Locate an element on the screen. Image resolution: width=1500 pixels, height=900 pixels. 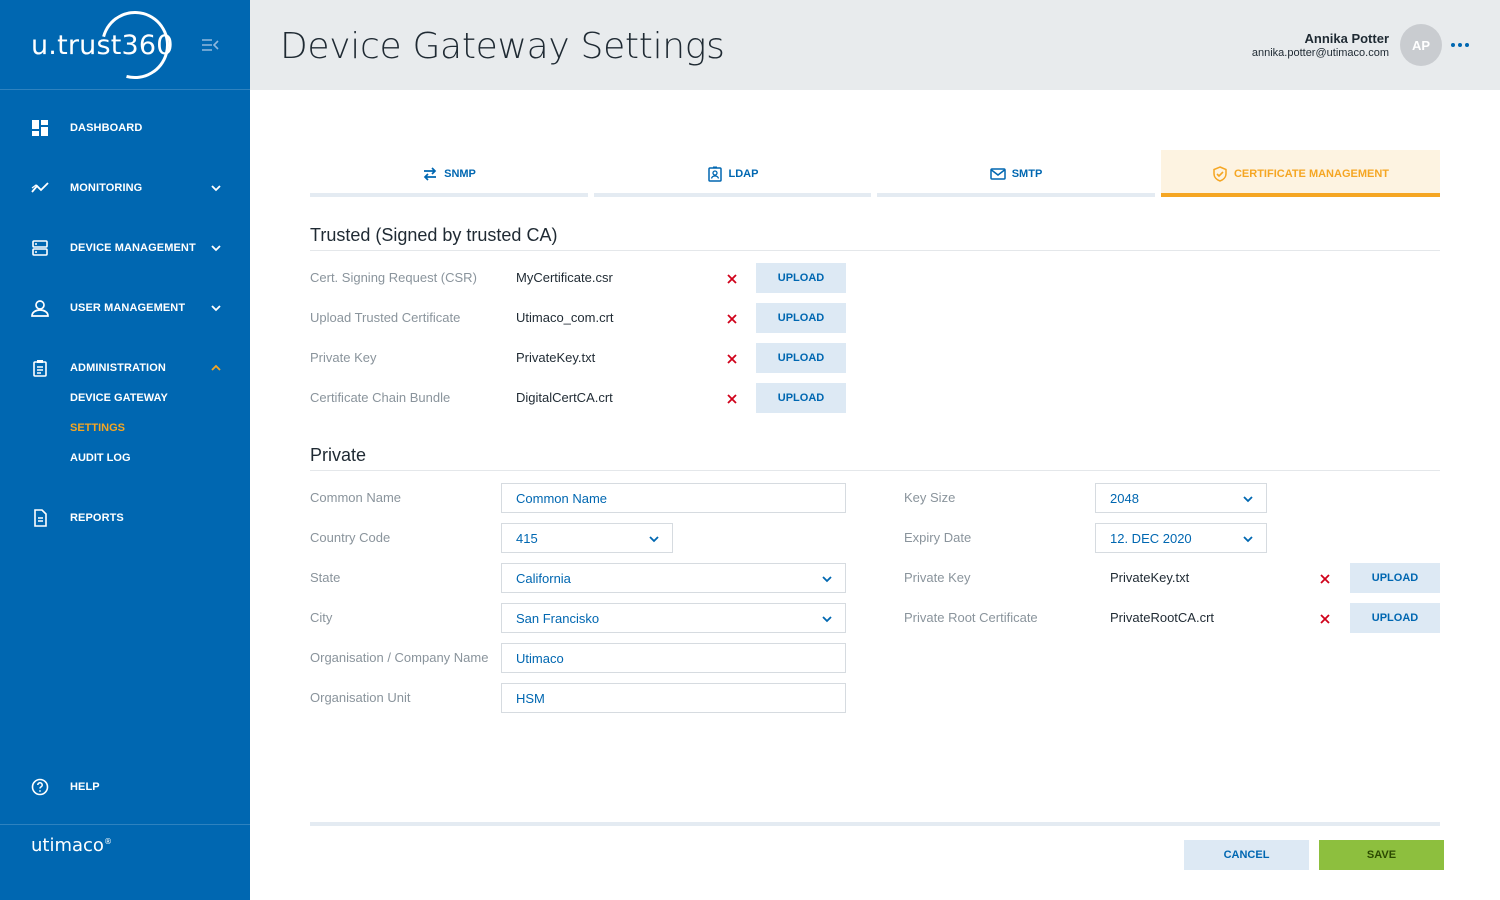
brand-logo: utimaco® is located at coordinates (71, 845).